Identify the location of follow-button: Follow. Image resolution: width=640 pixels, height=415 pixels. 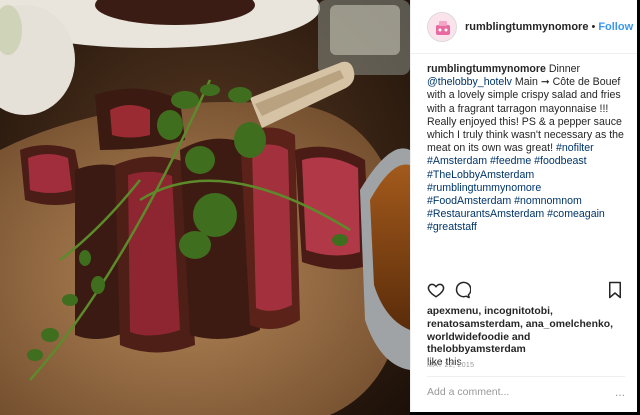
(615, 27).